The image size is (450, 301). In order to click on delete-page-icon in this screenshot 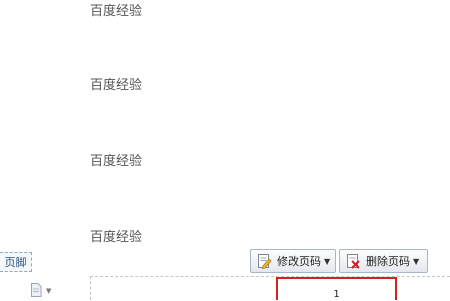, I will do `click(353, 261)`.